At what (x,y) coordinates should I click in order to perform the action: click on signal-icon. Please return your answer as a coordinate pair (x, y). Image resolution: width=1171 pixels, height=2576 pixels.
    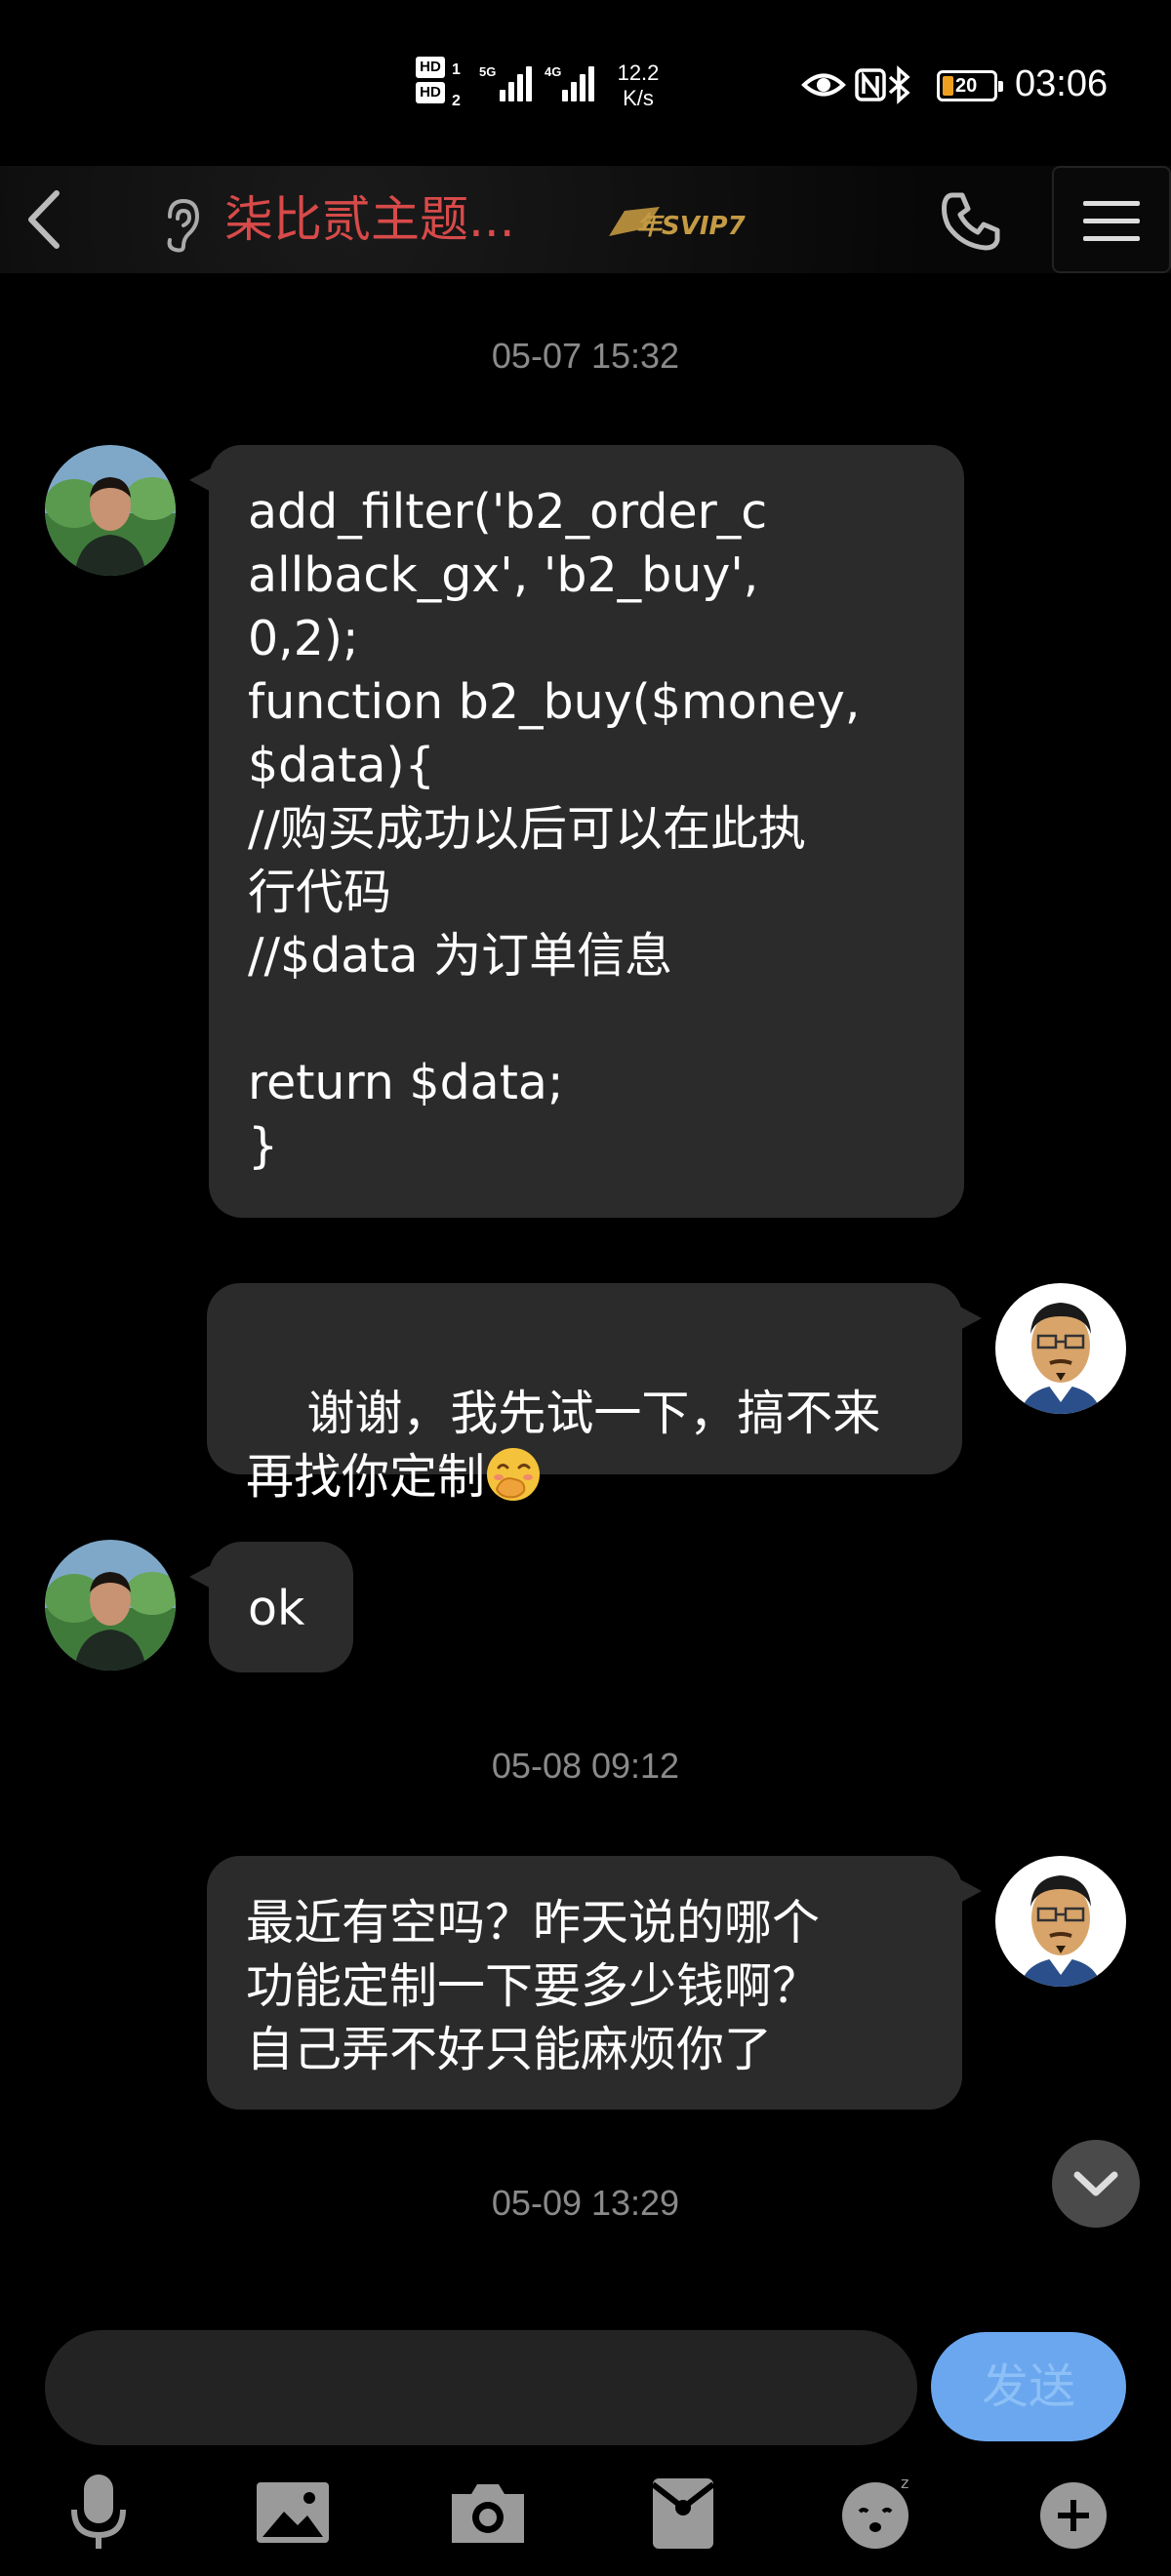
    Looking at the image, I should click on (519, 81).